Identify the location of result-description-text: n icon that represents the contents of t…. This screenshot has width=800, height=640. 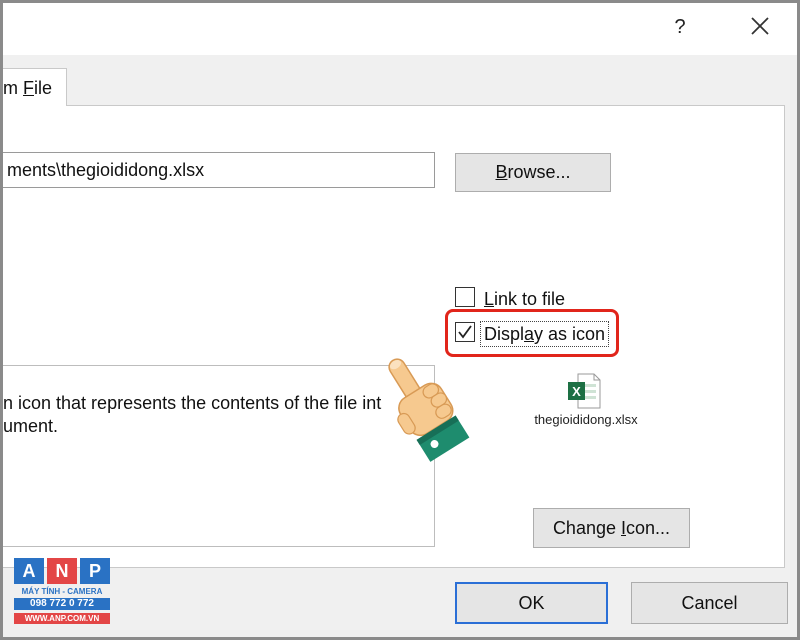
(215, 415).